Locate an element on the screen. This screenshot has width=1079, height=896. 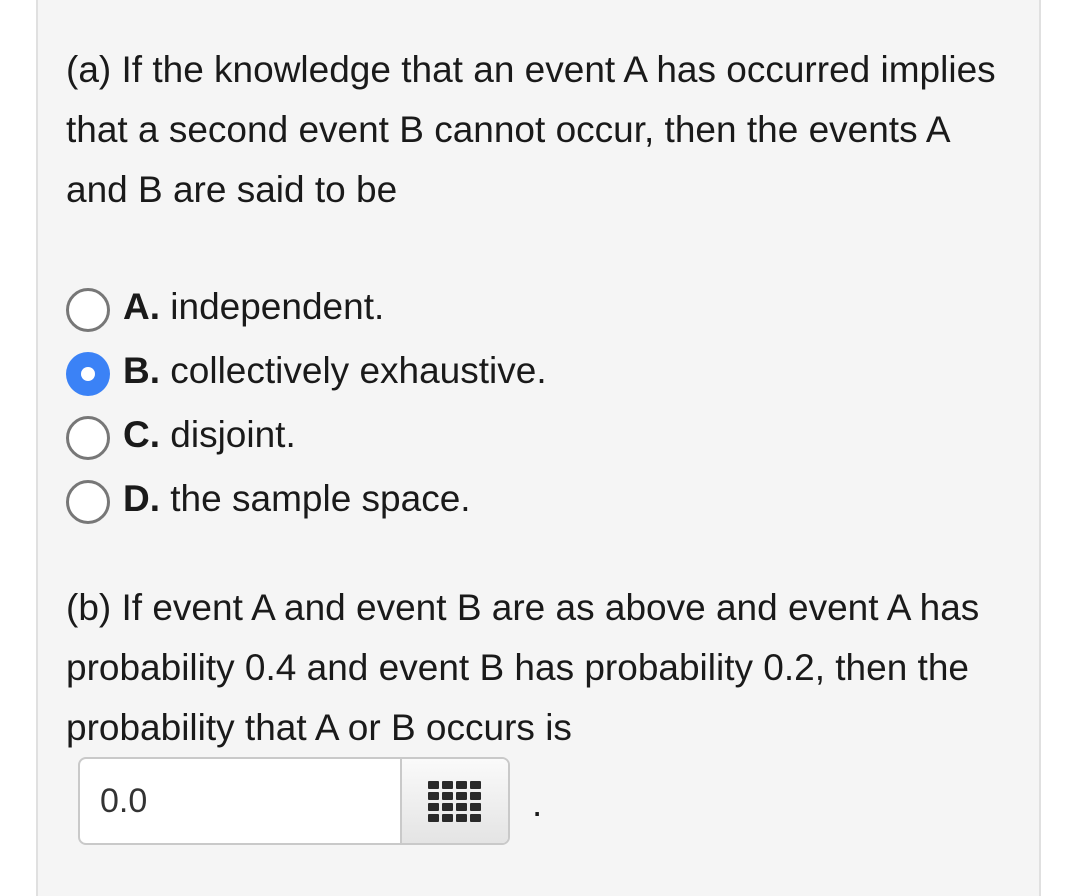
choice-c-label: C. disjoint. is located at coordinates (209, 435).